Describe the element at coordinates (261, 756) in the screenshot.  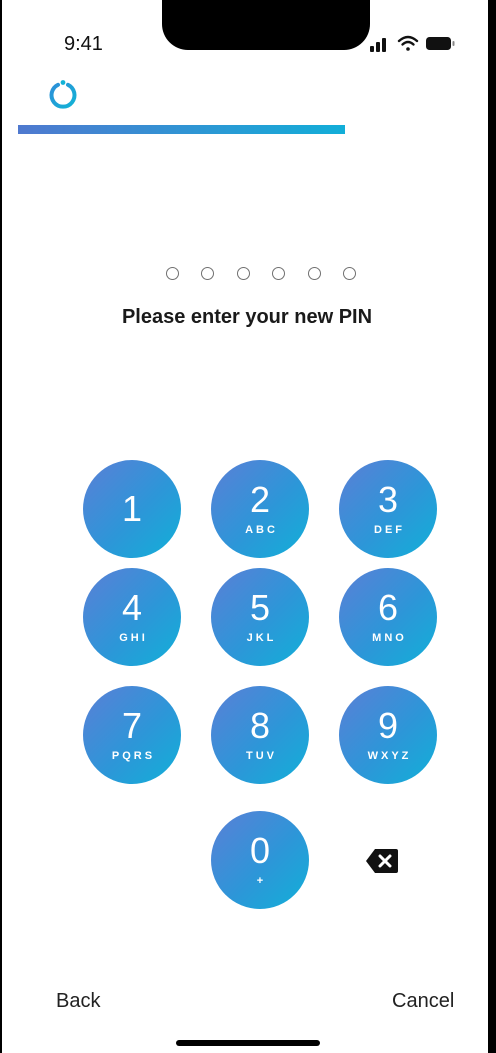
I see `key-letters: TUV` at that location.